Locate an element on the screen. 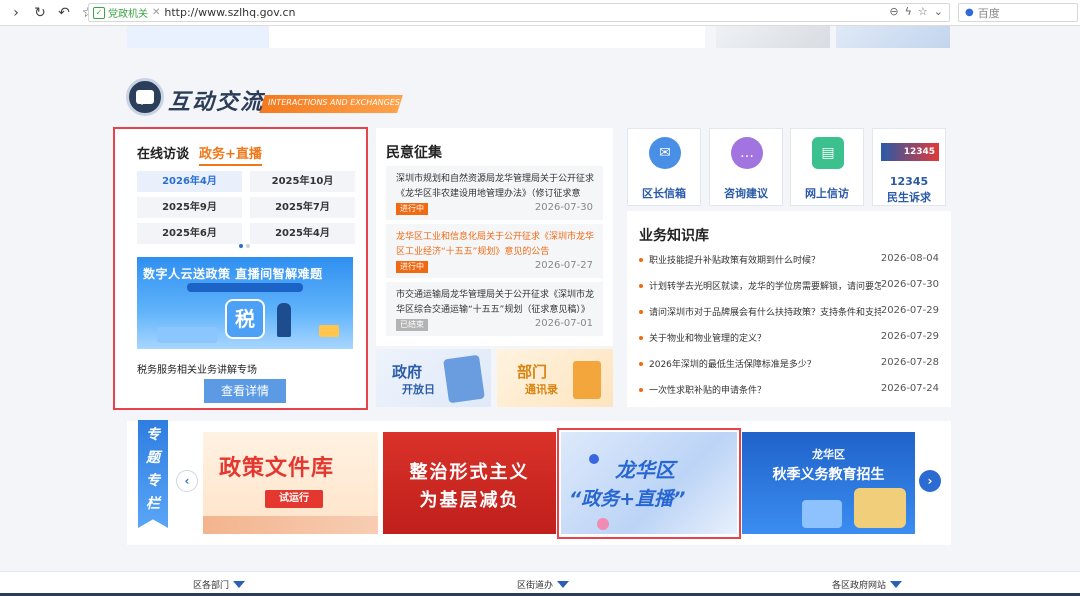  address-bar: ✓ 党政机关 ✕ http://www.szlhq.gov.cn ⊖ ϟ ☆ ⌄ is located at coordinates (519, 12).